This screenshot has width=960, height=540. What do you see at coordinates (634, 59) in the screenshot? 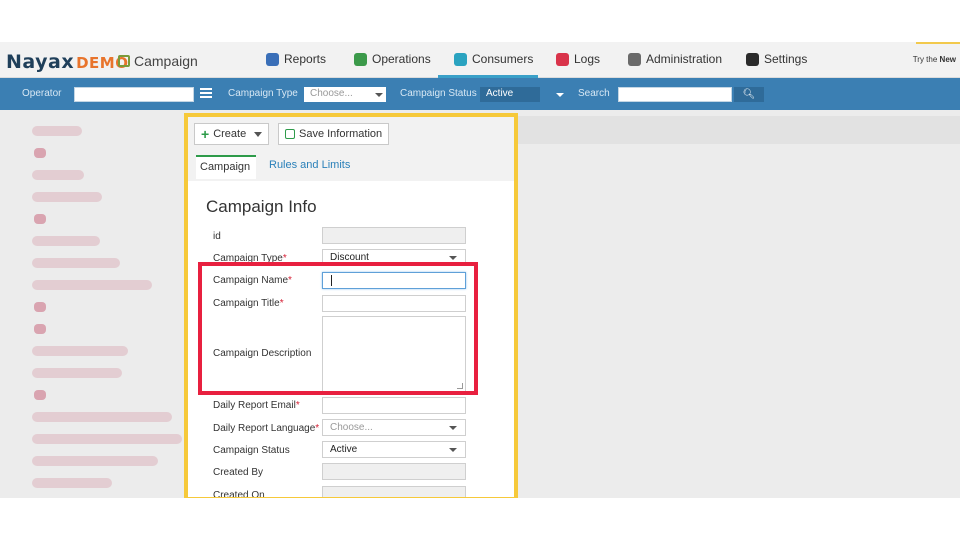
I see `administration-icon` at bounding box center [634, 59].